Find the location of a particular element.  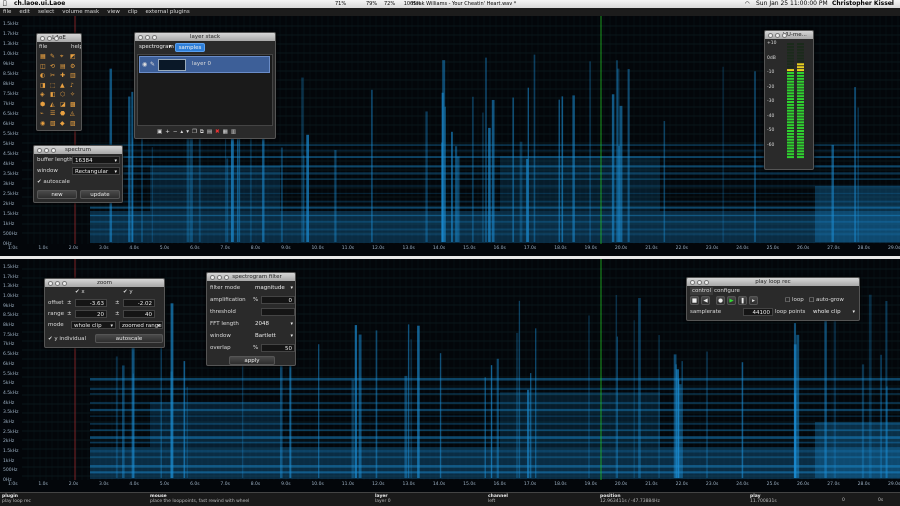

delete-icon: ✖ is located at coordinates (217, 132).